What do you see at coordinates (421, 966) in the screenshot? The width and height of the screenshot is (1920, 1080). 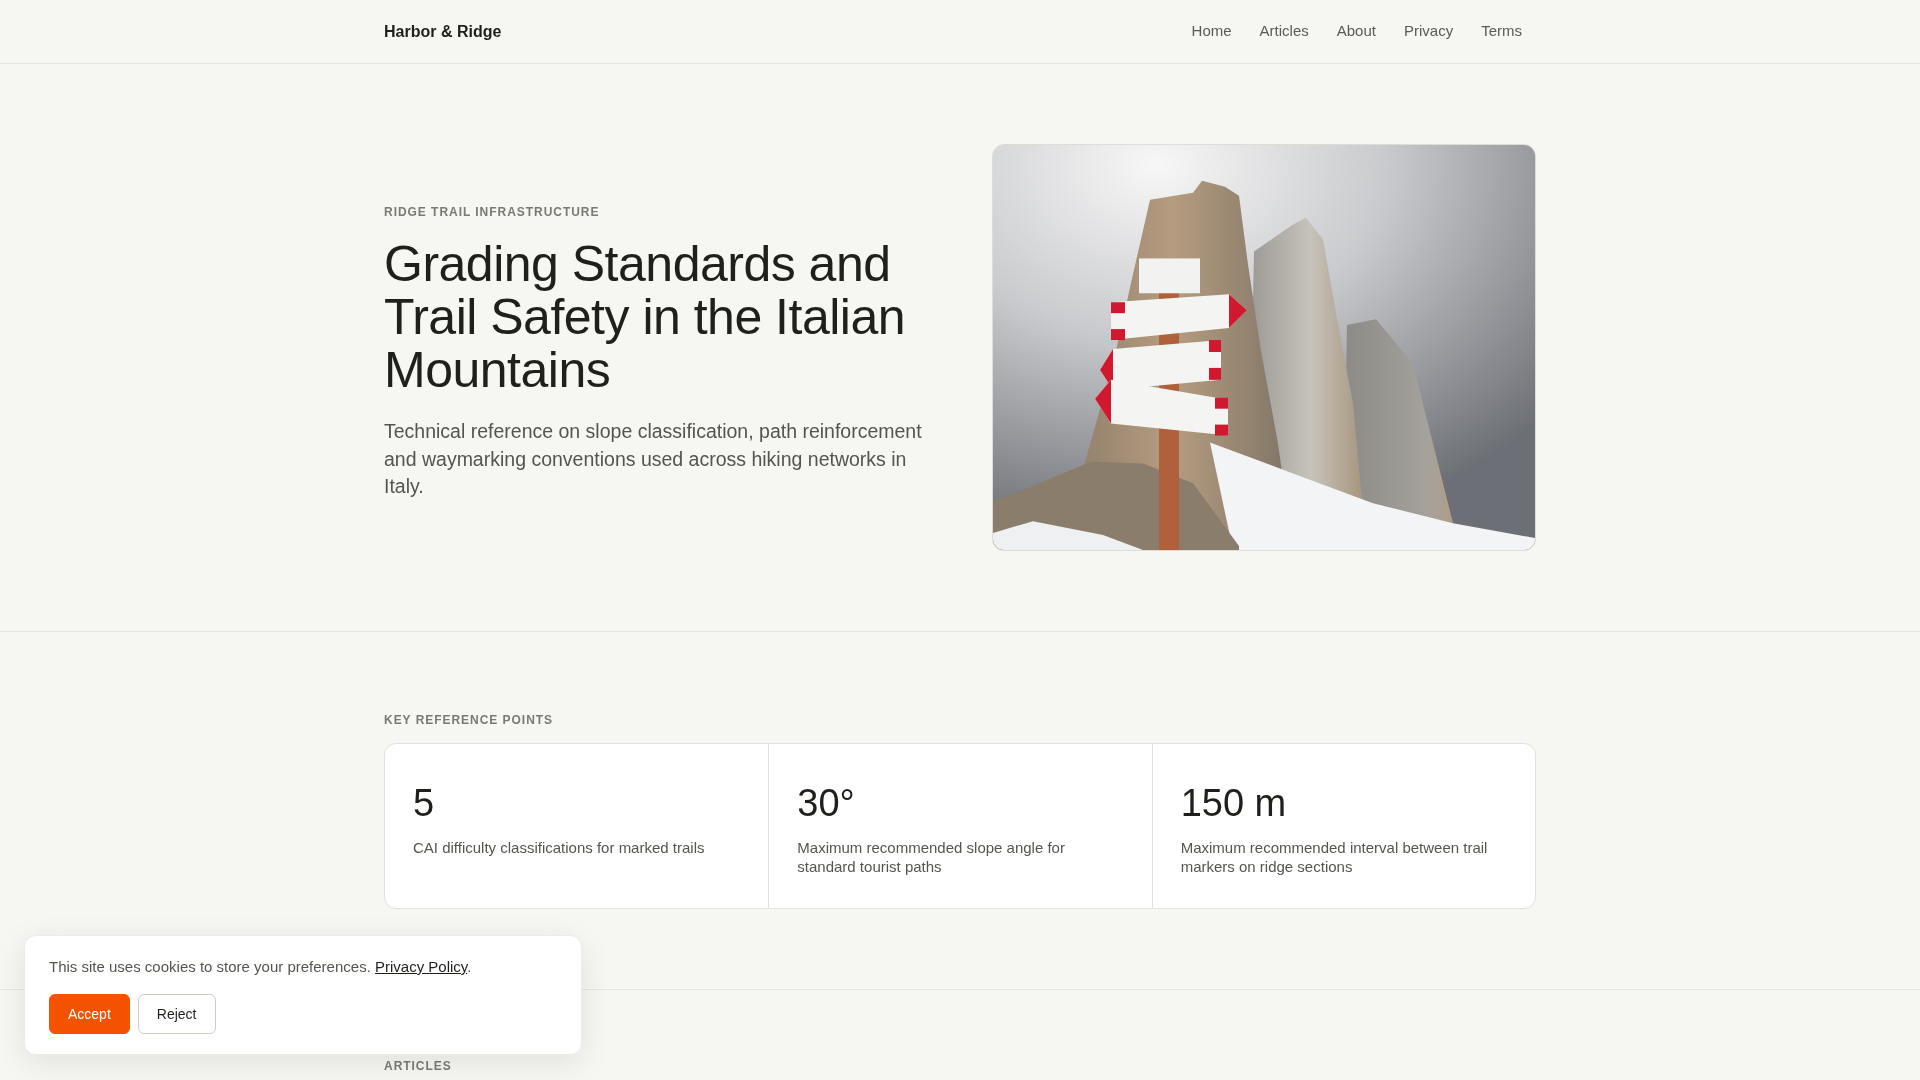 I see `privacy-policy-link: Privacy Policy` at bounding box center [421, 966].